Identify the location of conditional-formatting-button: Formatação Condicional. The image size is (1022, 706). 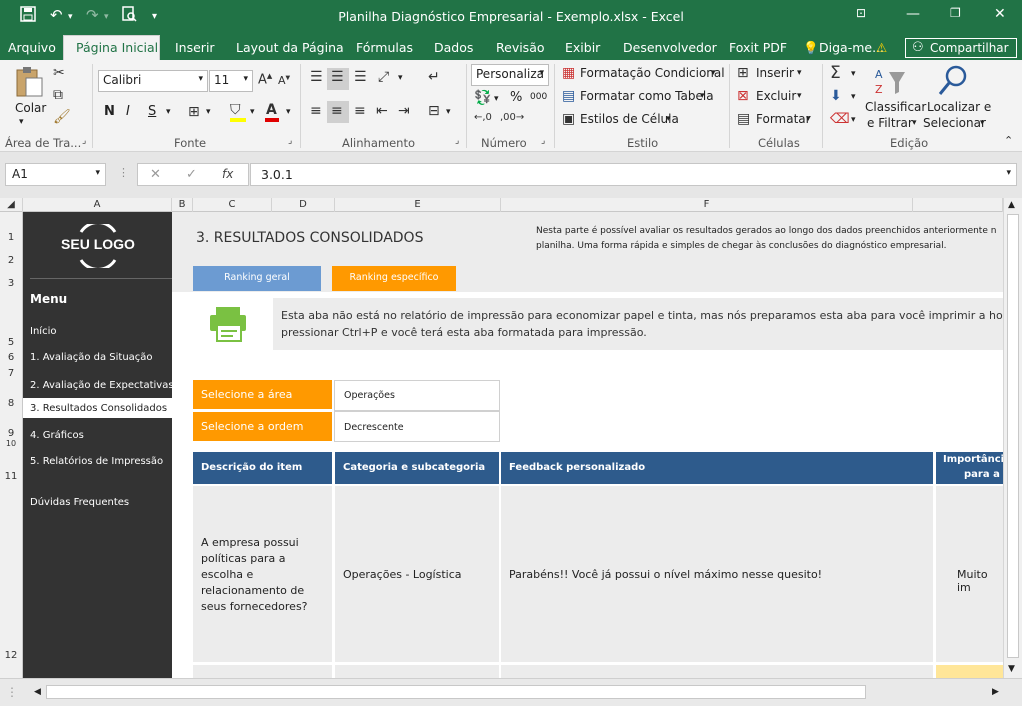
(652, 73).